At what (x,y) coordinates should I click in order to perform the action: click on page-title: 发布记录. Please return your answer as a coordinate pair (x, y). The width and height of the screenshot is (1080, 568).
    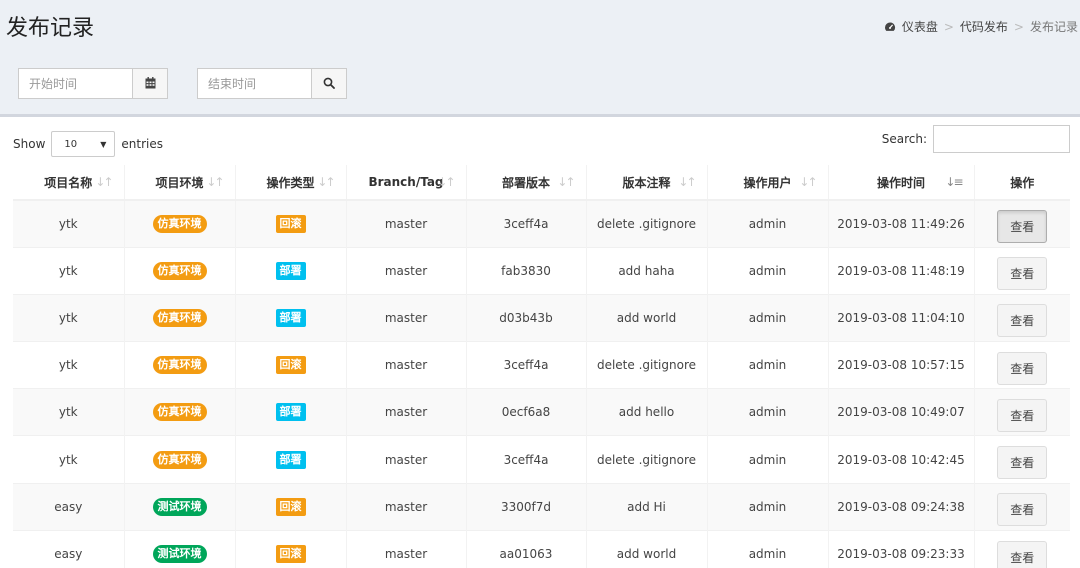
    Looking at the image, I should click on (50, 28).